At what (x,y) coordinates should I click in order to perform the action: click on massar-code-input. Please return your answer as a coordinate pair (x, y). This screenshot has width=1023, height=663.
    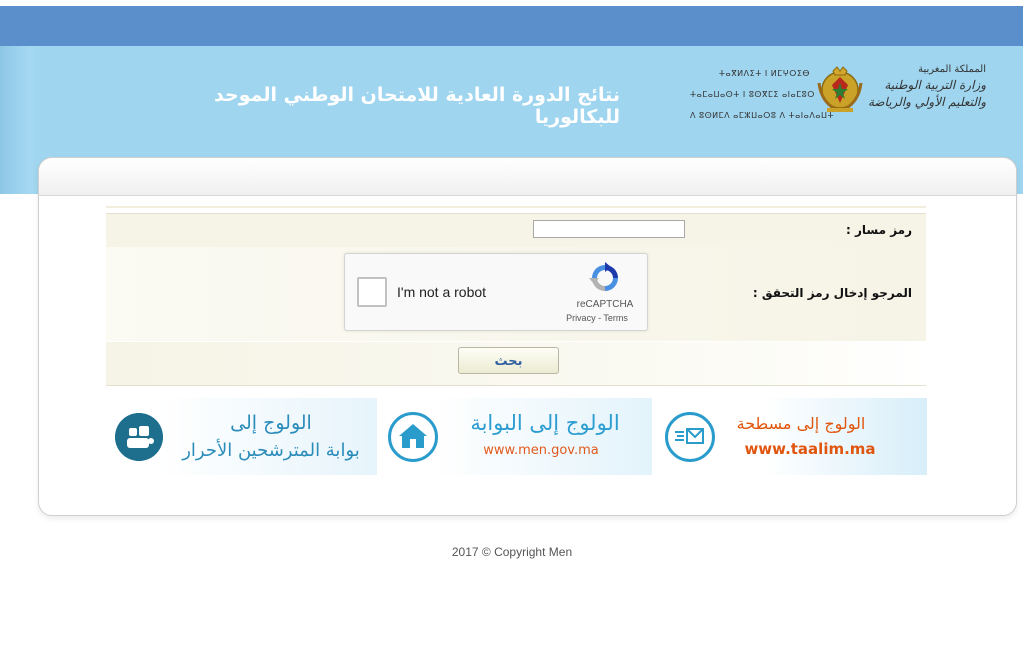
    Looking at the image, I should click on (609, 229).